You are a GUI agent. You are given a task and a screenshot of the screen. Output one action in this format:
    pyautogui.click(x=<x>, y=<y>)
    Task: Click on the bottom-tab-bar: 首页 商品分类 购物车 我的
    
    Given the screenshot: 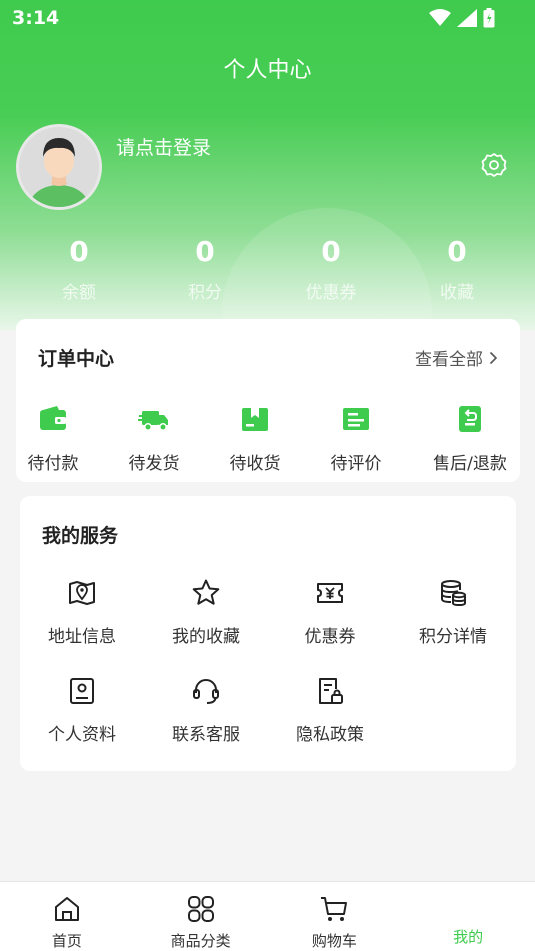 What is the action you would take?
    pyautogui.click(x=267, y=916)
    